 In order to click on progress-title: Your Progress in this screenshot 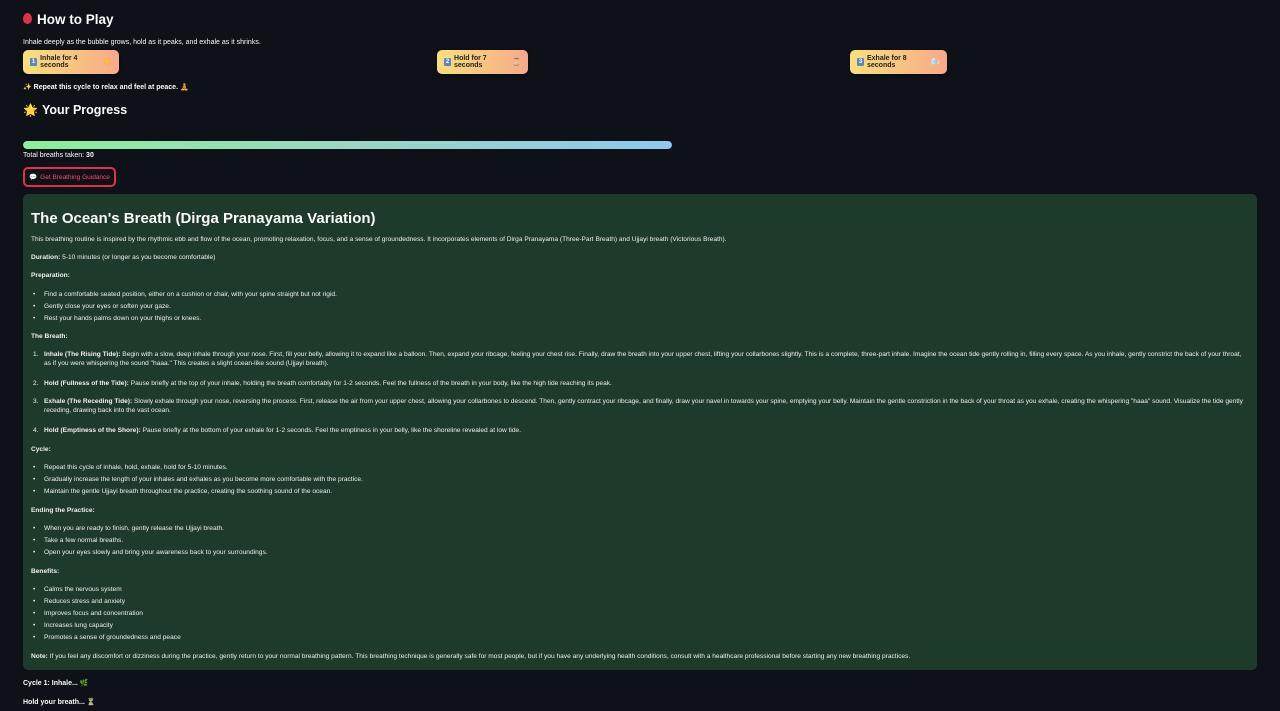, I will do `click(84, 110)`.